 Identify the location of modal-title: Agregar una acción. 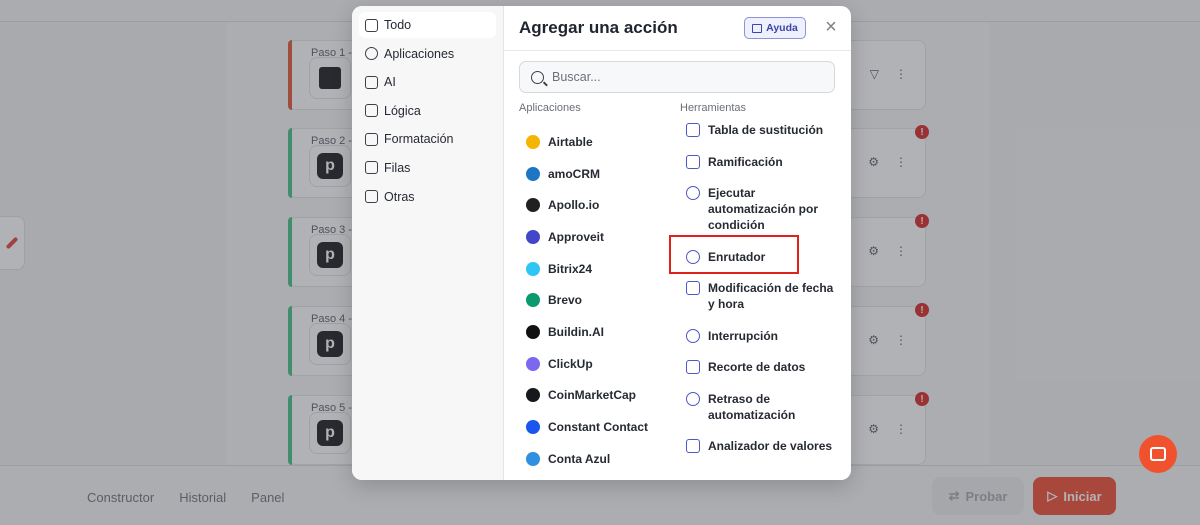
(598, 27).